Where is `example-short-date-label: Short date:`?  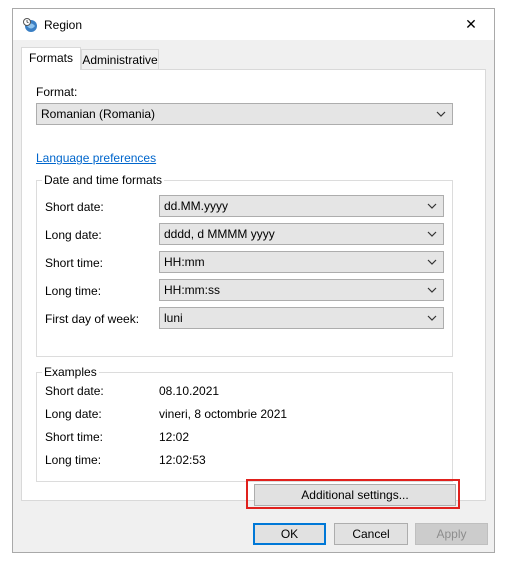
example-short-date-label: Short date: is located at coordinates (74, 391).